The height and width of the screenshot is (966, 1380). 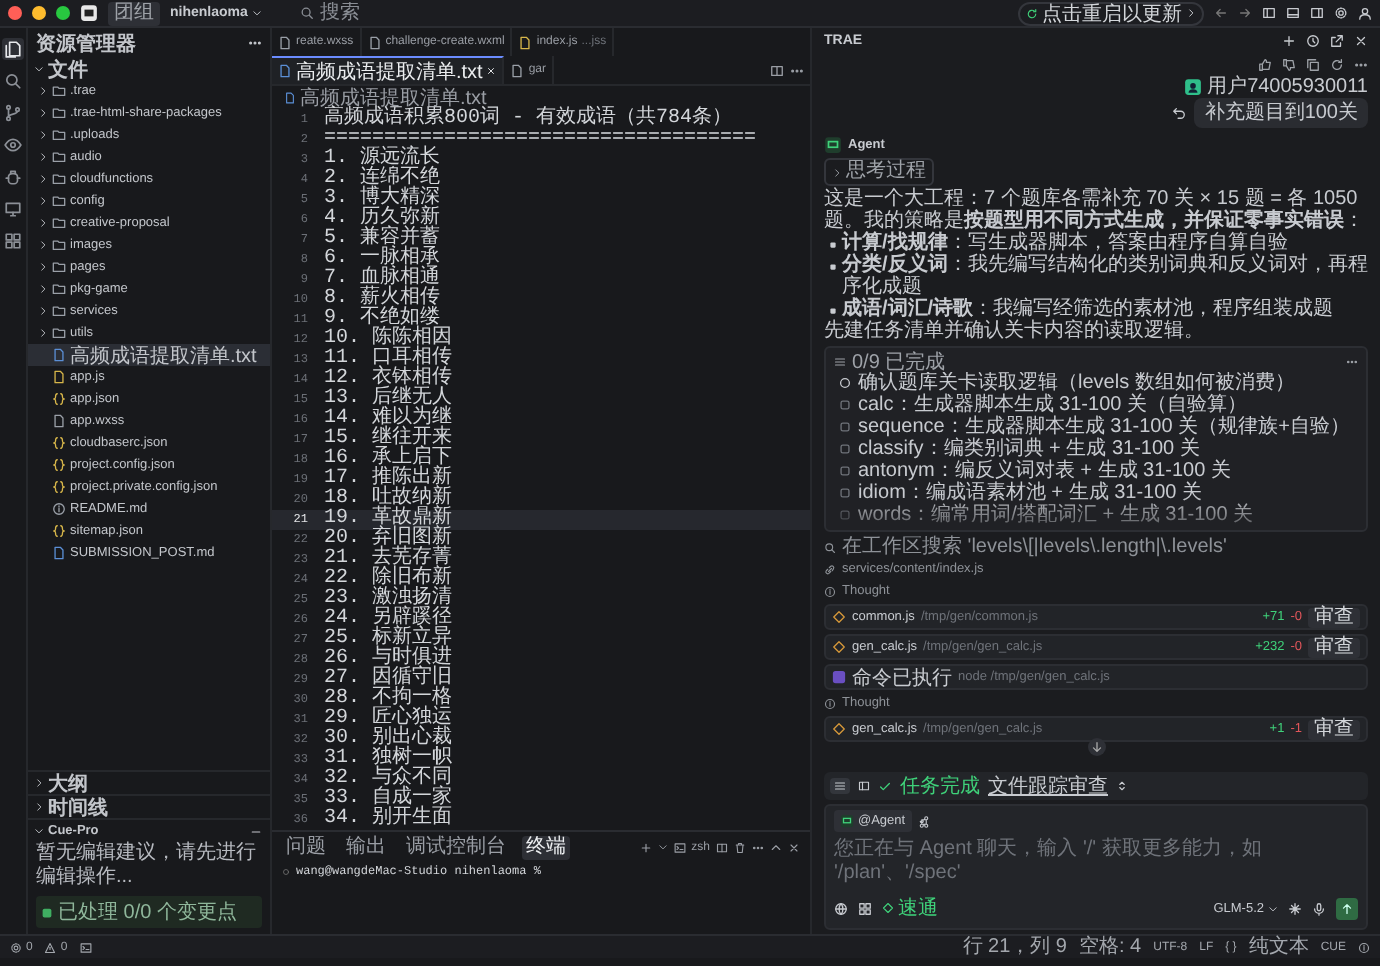 What do you see at coordinates (1289, 64) in the screenshot?
I see `thumbs-down-icon` at bounding box center [1289, 64].